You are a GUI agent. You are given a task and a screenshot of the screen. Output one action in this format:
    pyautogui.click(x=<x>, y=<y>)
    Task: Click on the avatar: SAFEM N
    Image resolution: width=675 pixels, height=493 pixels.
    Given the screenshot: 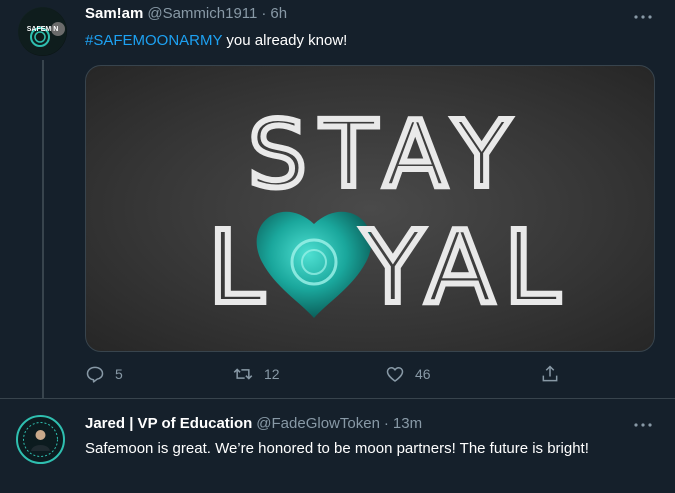 What is the action you would take?
    pyautogui.click(x=42, y=31)
    